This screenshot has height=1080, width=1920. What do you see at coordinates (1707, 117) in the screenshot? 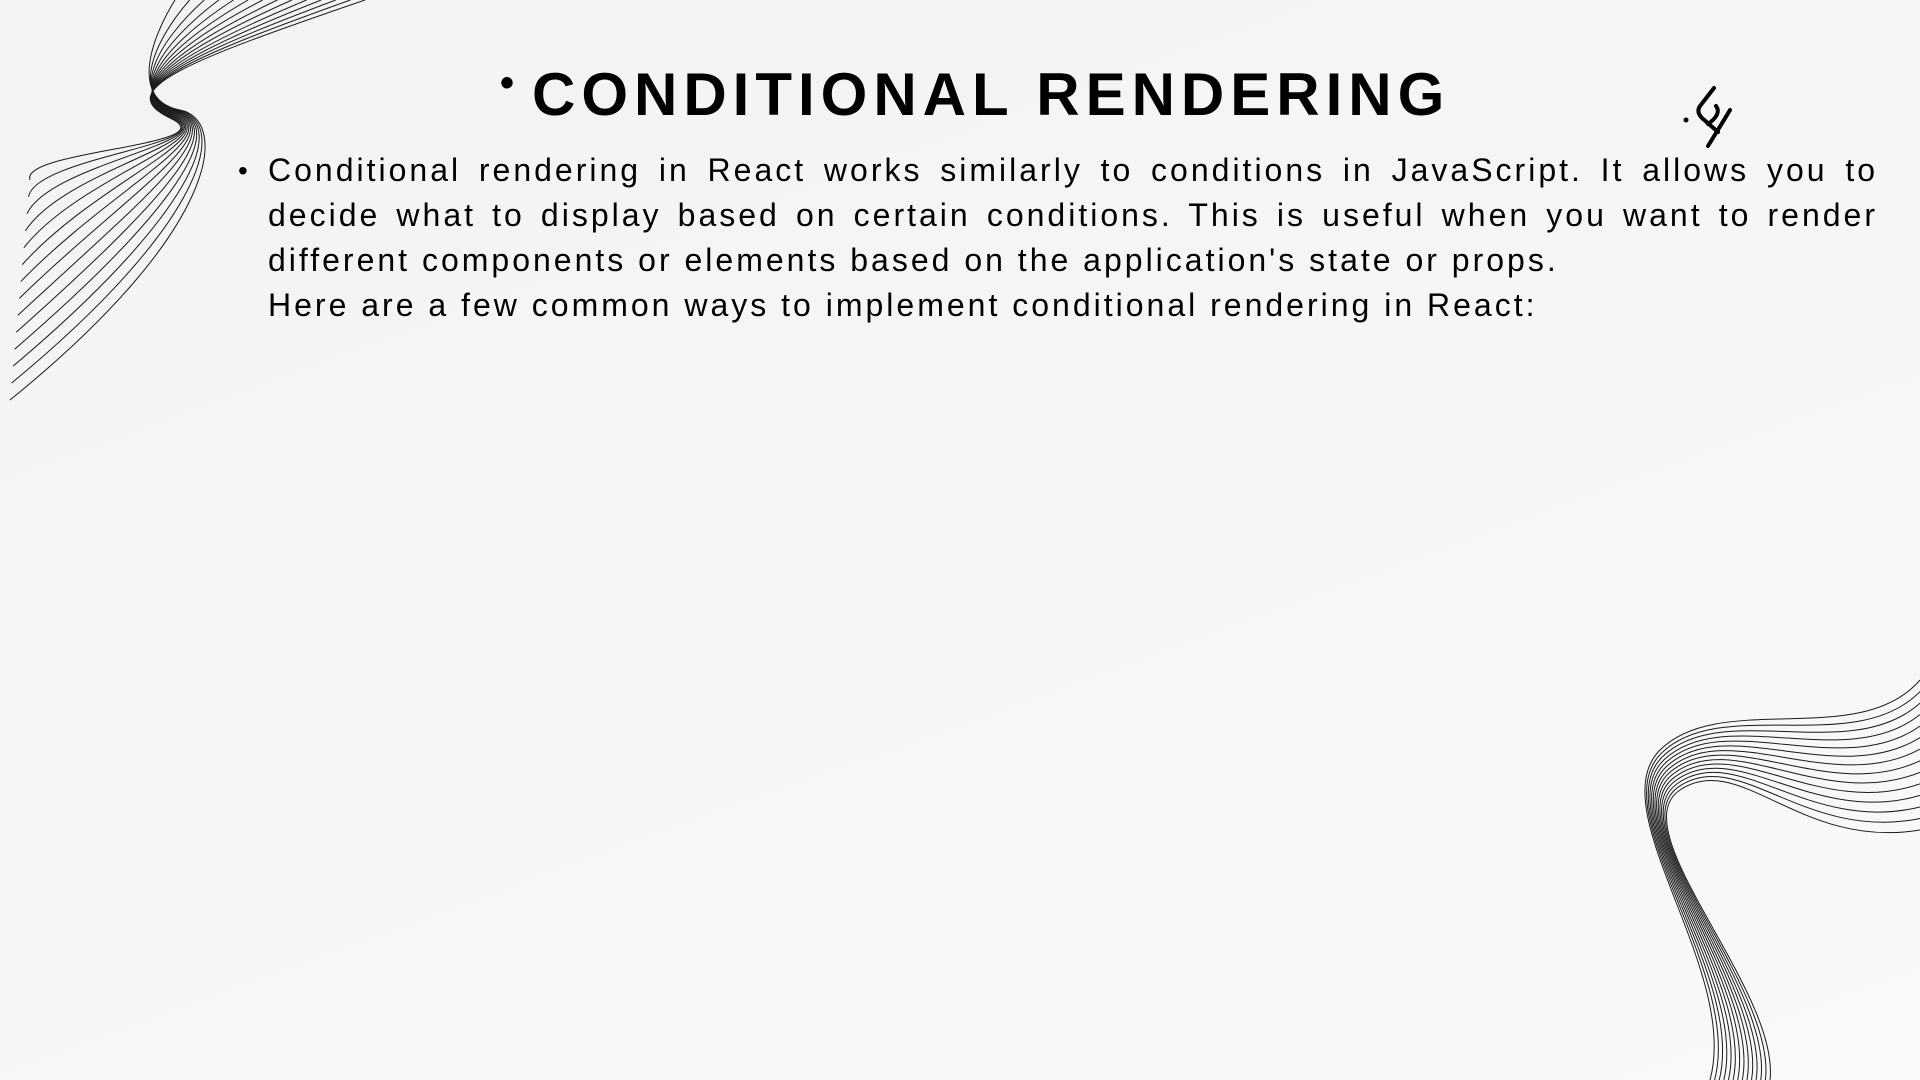
I see `logo-icon` at bounding box center [1707, 117].